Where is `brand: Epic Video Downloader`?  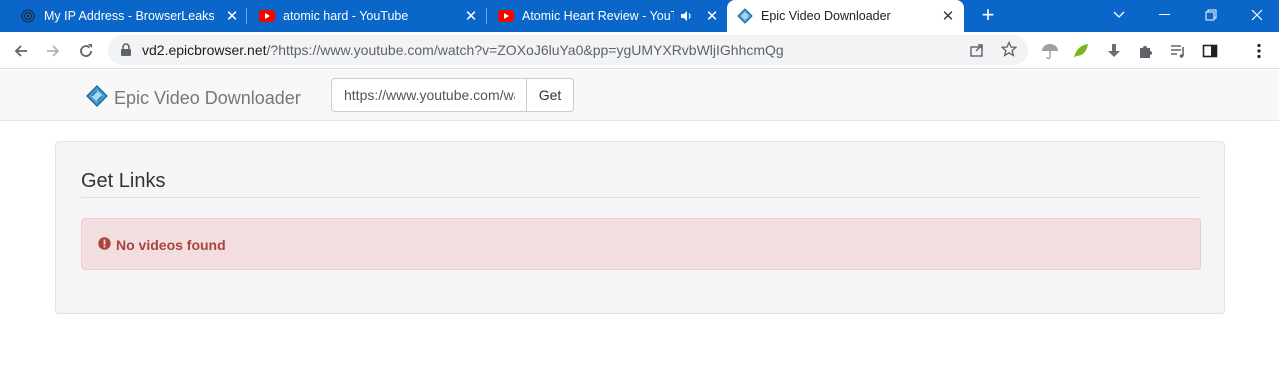
brand: Epic Video Downloader is located at coordinates (193, 98).